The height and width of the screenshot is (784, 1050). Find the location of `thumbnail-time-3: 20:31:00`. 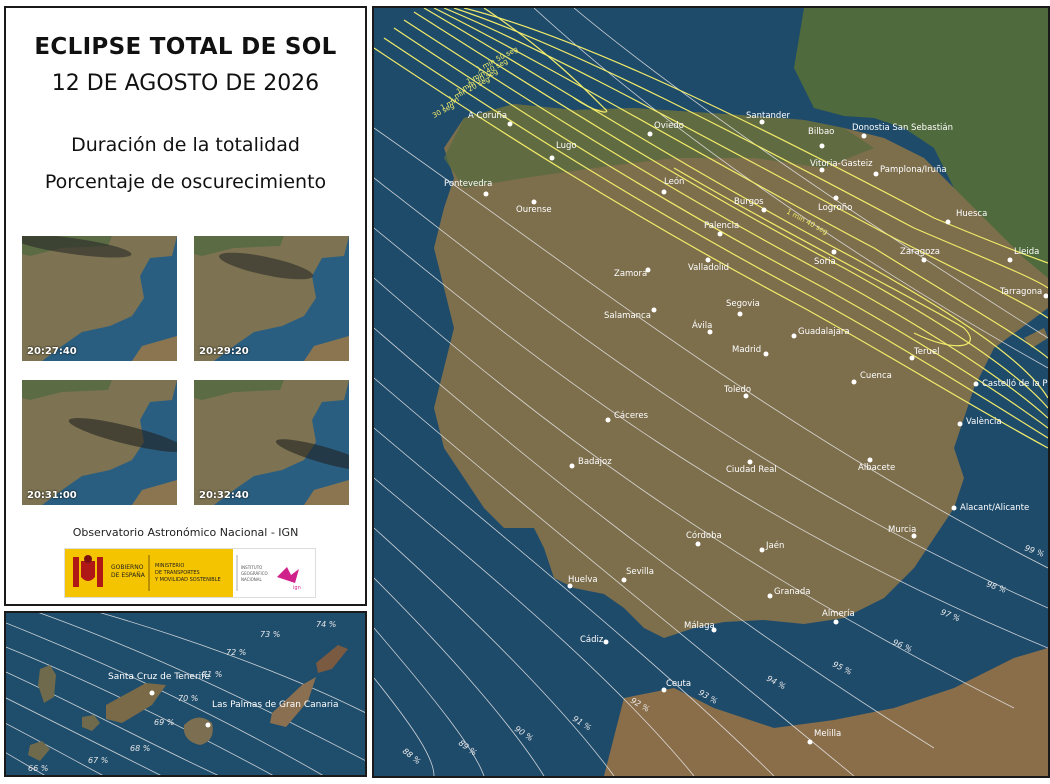

thumbnail-time-3: 20:31:00 is located at coordinates (52, 495).